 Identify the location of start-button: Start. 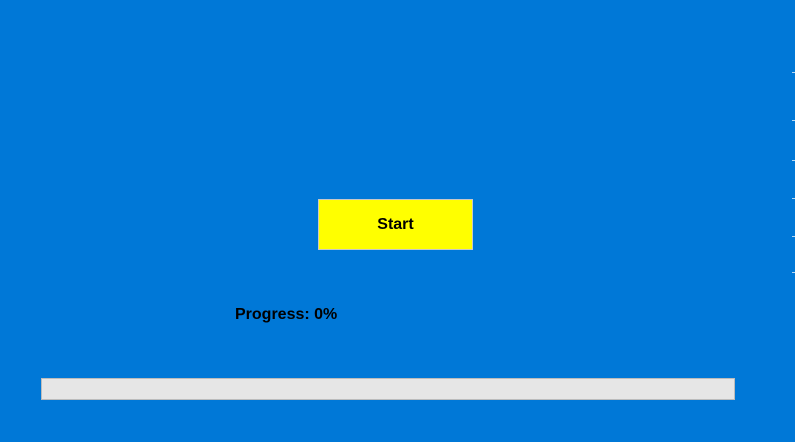
(395, 224).